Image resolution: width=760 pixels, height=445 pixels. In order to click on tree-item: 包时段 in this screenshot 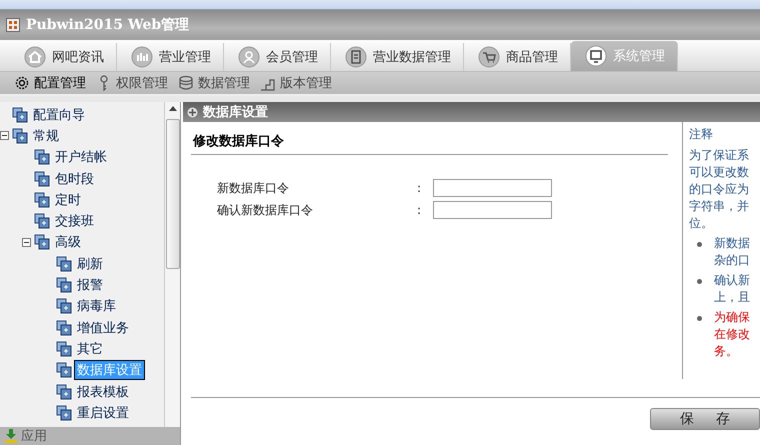, I will do `click(74, 179)`.